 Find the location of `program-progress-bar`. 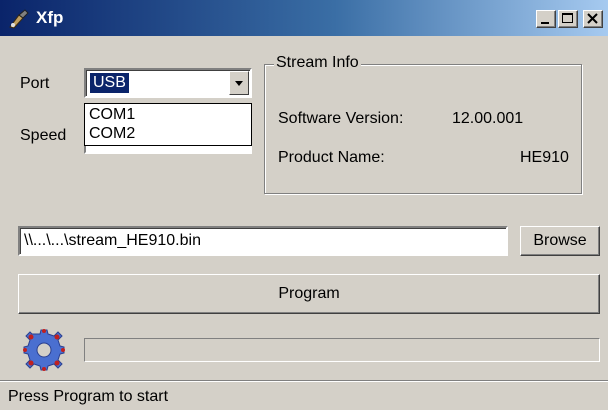

program-progress-bar is located at coordinates (342, 350).